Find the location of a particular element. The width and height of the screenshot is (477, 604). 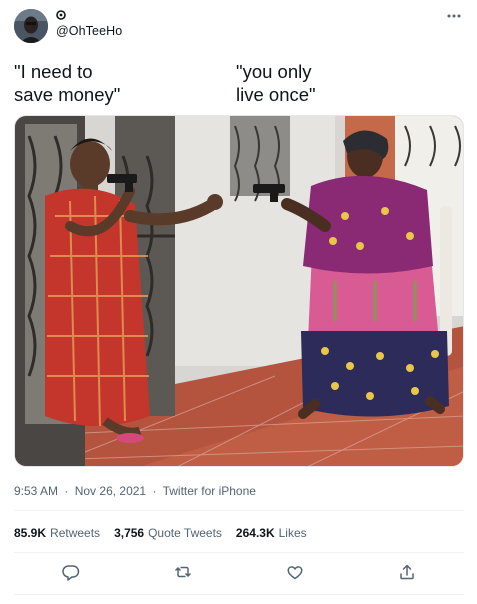

likes-stat: 264.3K Likes is located at coordinates (271, 533).